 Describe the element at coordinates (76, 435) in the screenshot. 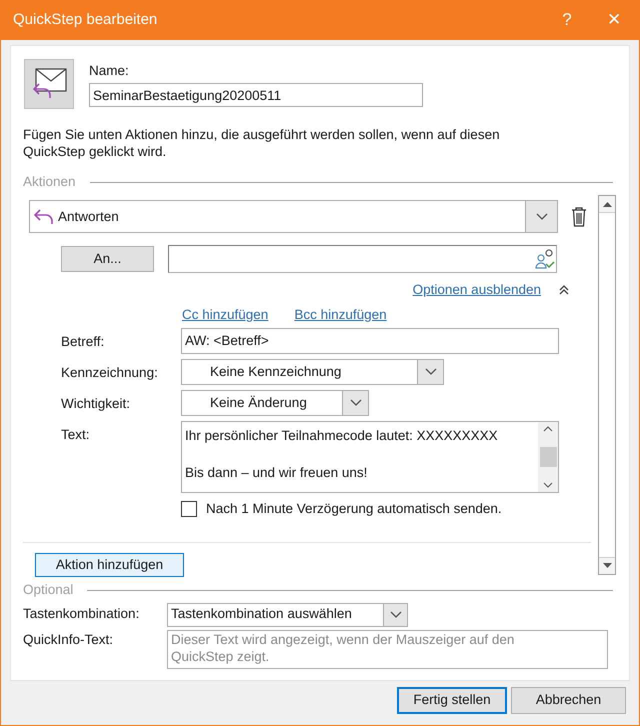

I see `field-label: Text:` at that location.